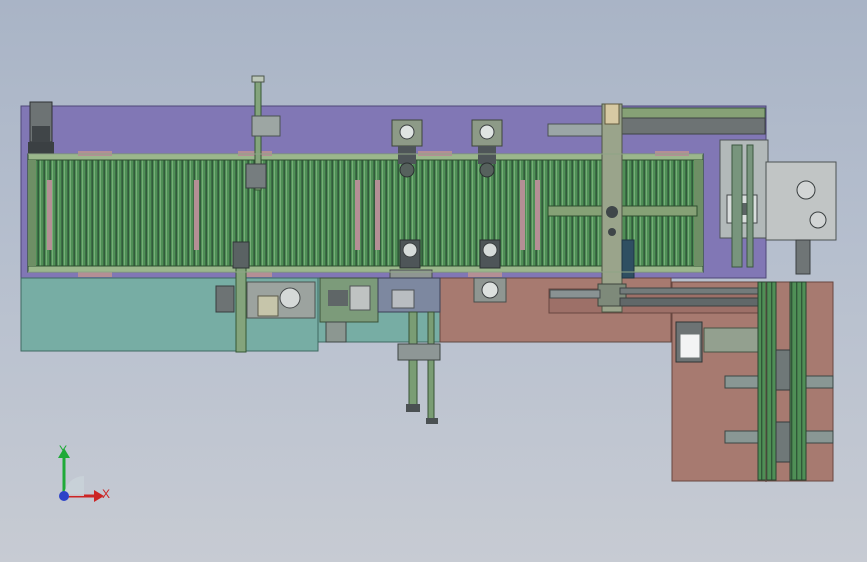  Describe the element at coordinates (63, 450) in the screenshot. I see `y-axis-label: Y` at that location.